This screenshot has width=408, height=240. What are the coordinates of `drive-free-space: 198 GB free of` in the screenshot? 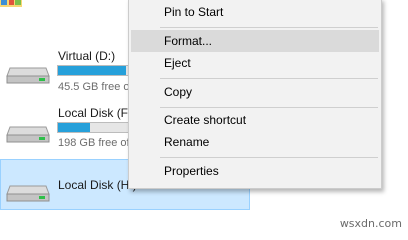 It's located at (94, 143).